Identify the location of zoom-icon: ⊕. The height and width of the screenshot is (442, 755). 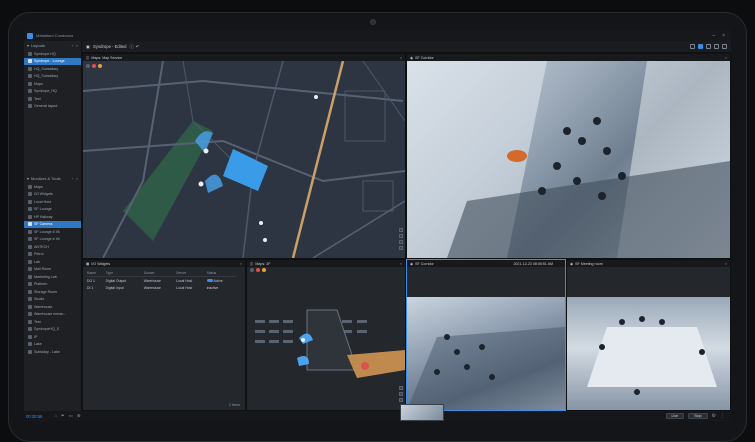
(79, 416).